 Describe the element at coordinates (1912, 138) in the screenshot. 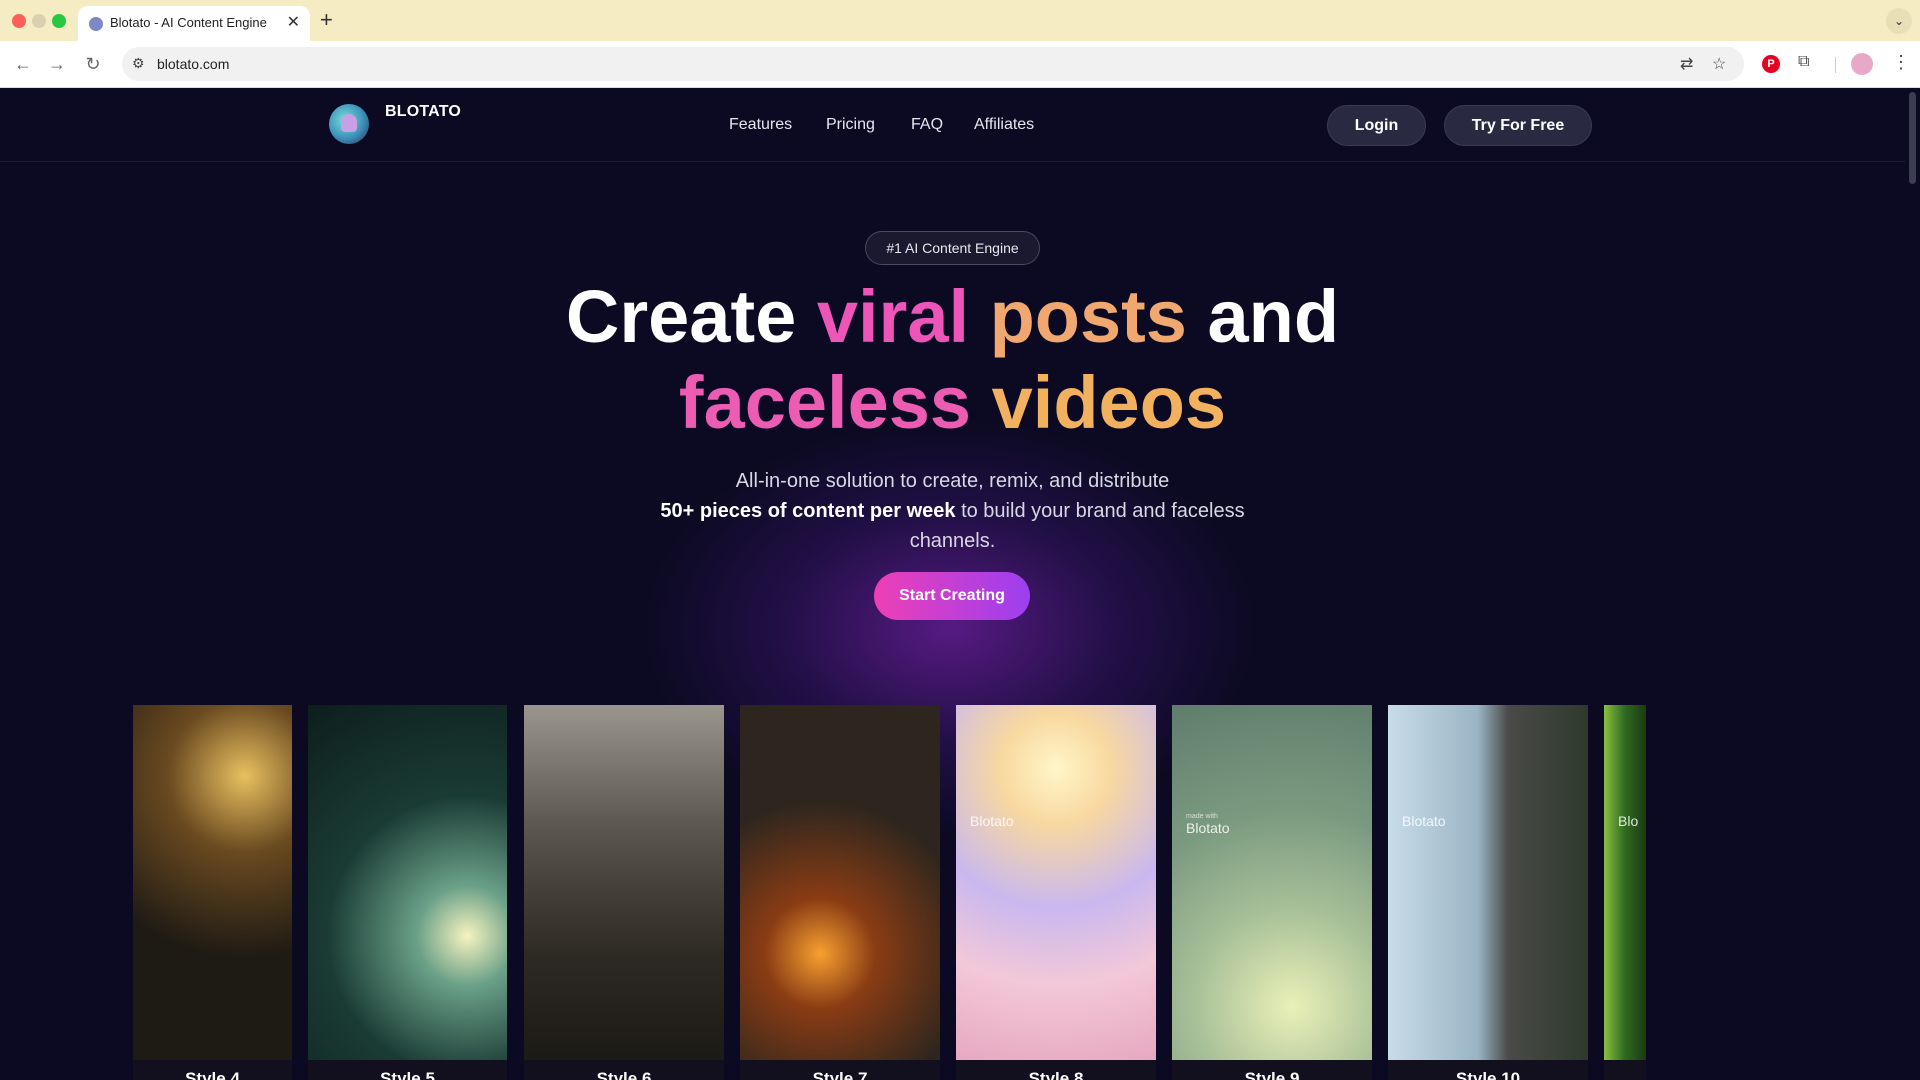

I see `scroll-thumb` at that location.